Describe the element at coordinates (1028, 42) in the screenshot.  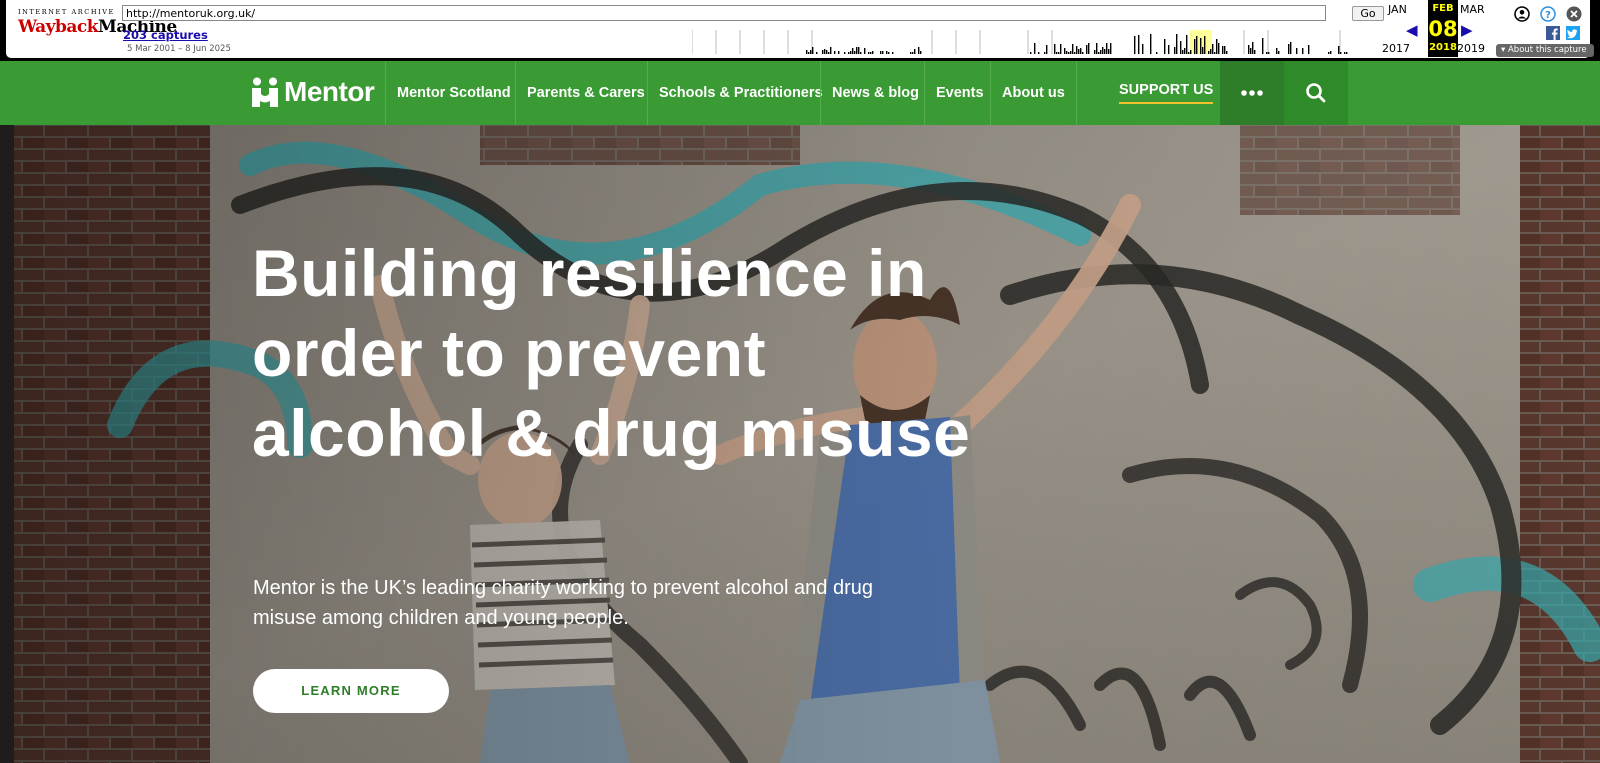
I see `wayback-capture-sparkline` at that location.